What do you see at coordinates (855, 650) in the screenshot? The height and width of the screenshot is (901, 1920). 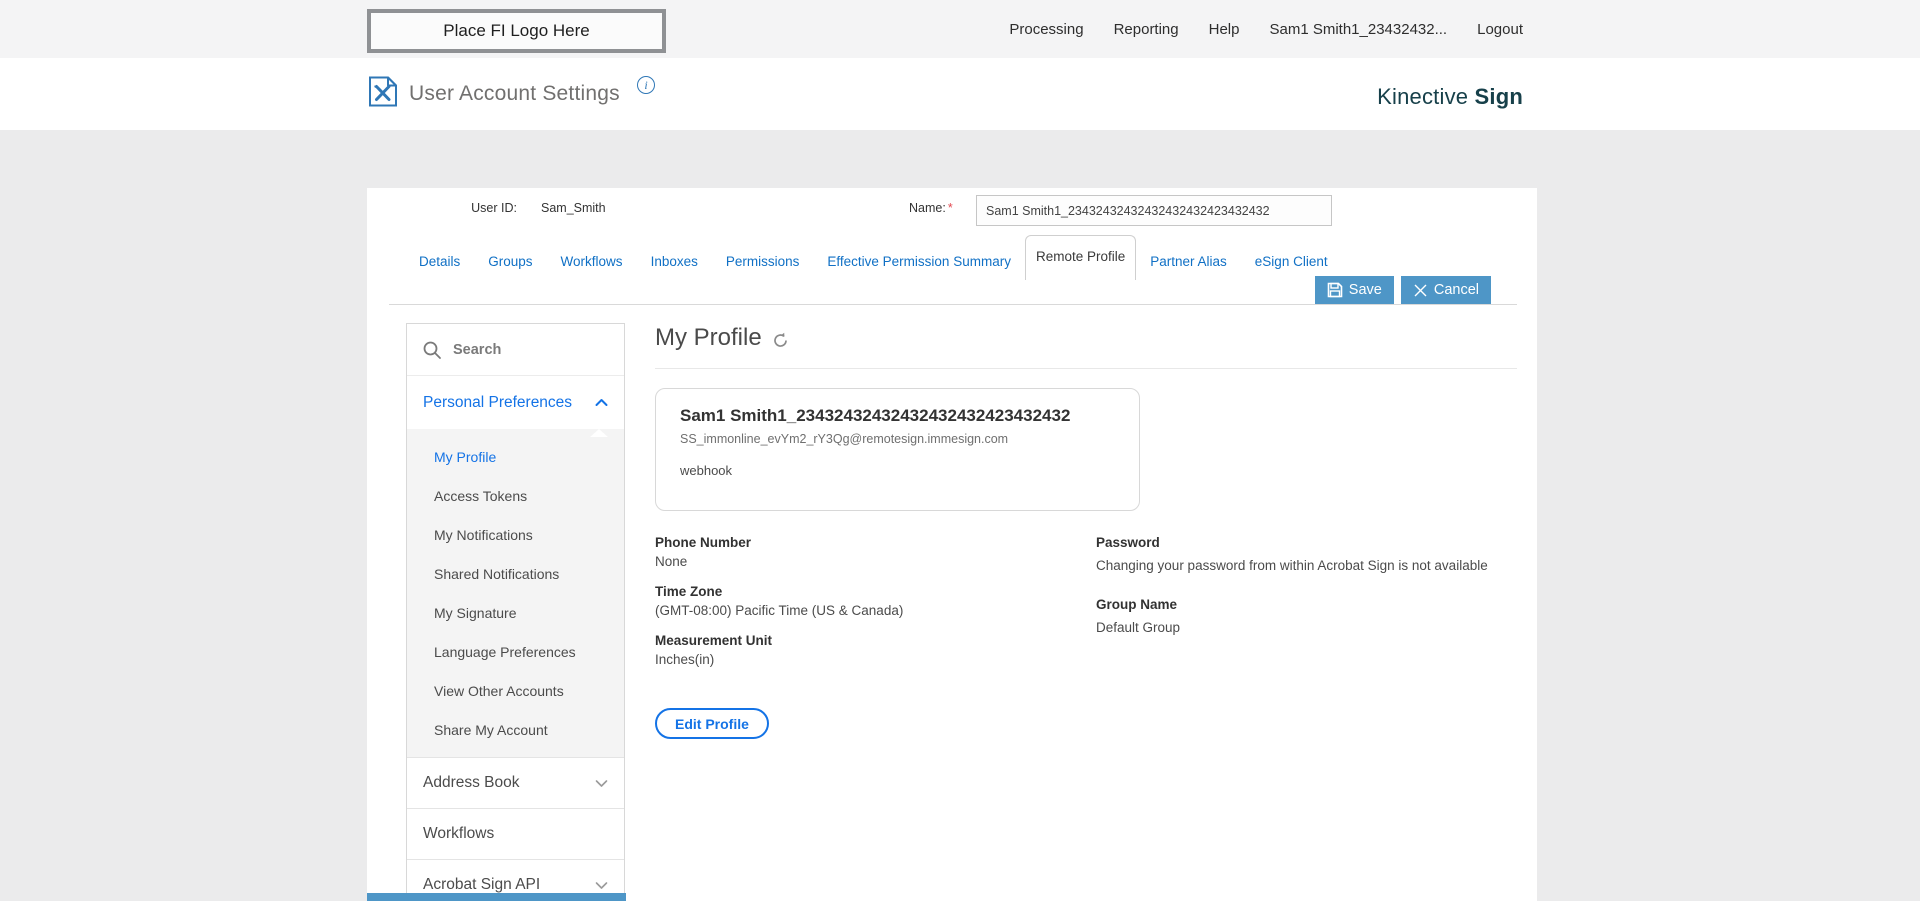 I see `field-measurement-unit: Measurement Unit Inches(in)` at bounding box center [855, 650].